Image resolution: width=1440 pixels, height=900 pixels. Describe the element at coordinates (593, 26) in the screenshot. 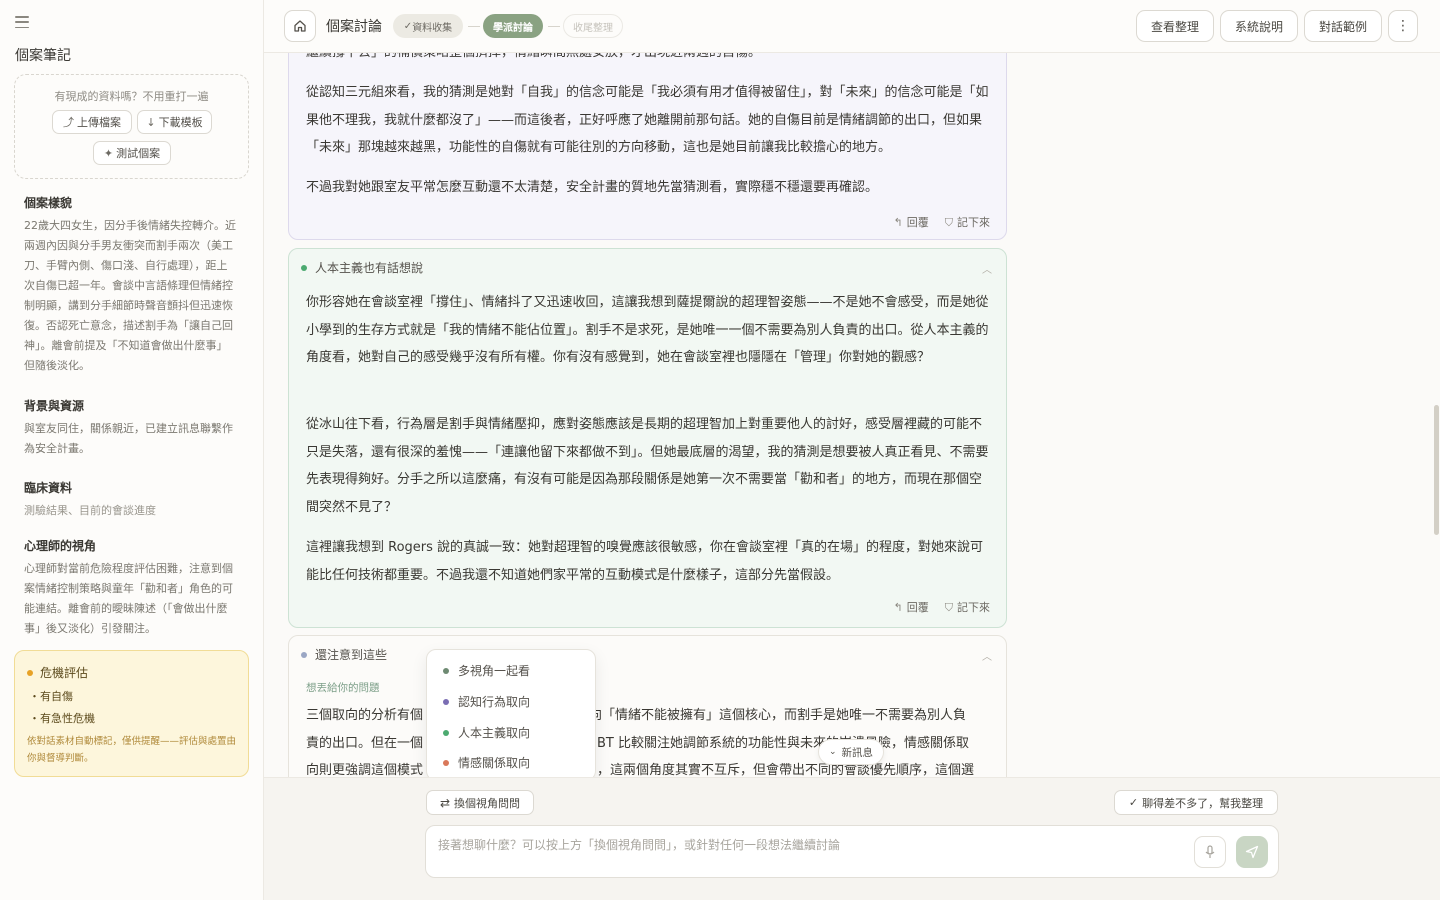

I see `step-wrap-up: 收尾整理` at that location.